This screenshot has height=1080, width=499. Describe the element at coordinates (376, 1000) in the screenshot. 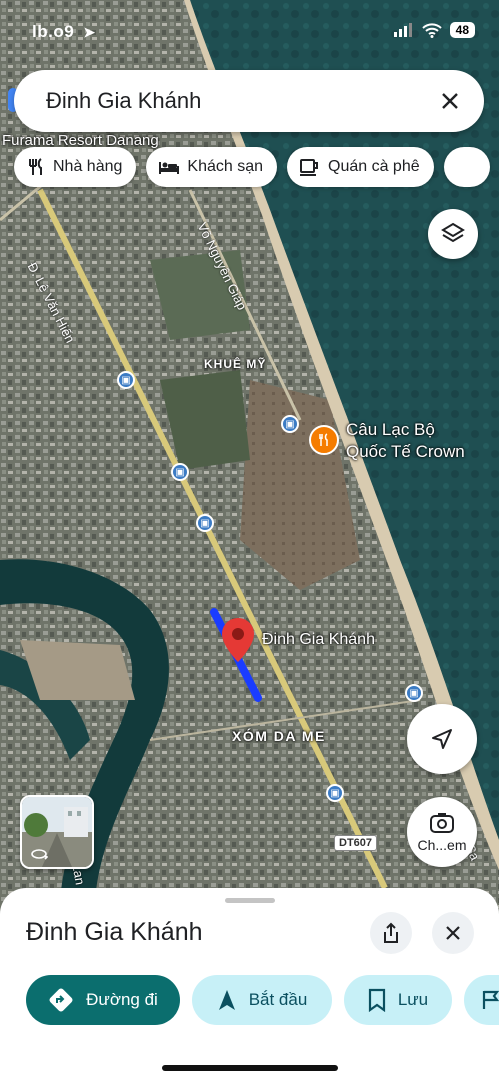

I see `bookmark-icon` at that location.